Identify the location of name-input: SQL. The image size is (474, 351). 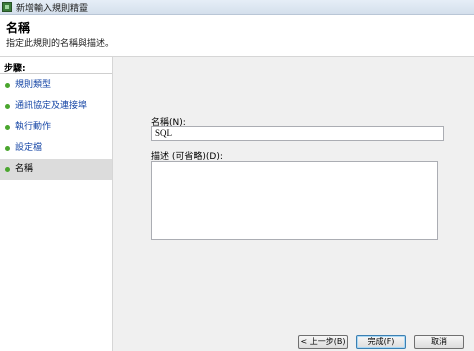
(297, 133).